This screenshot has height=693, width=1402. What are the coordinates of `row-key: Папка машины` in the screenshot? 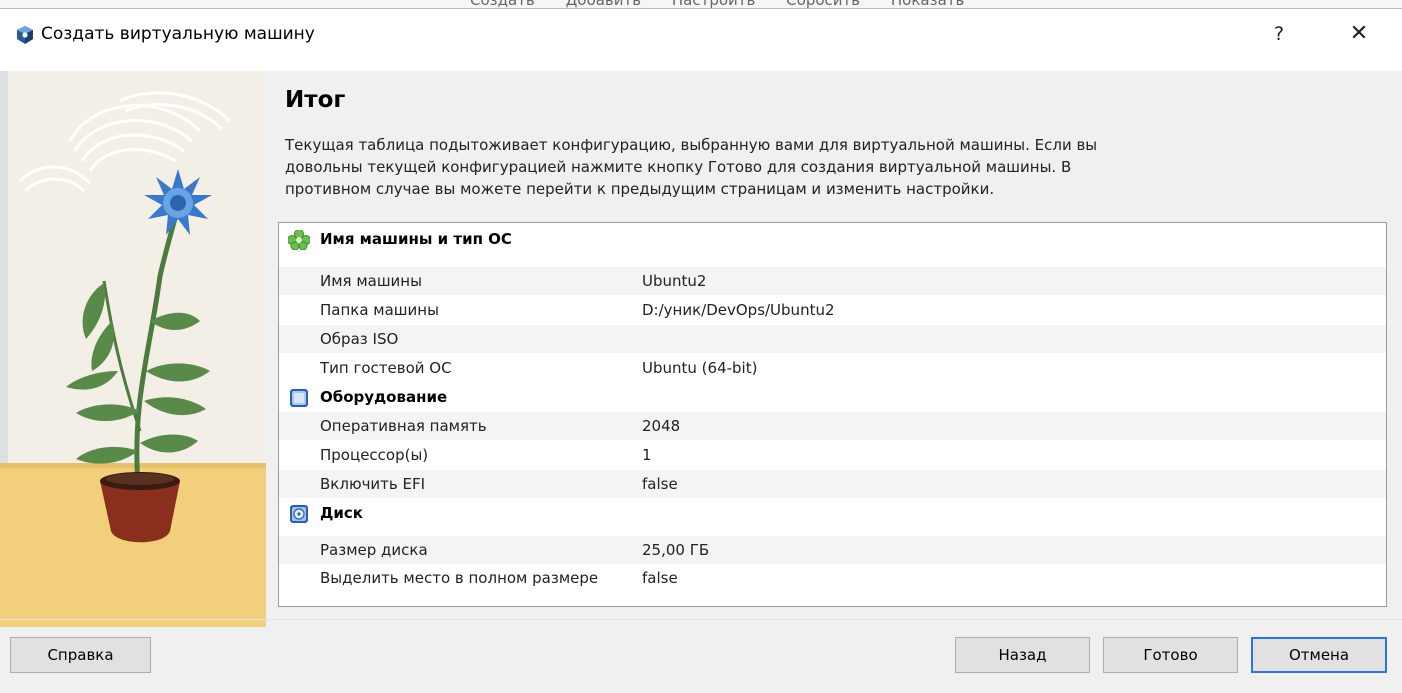 It's located at (379, 310).